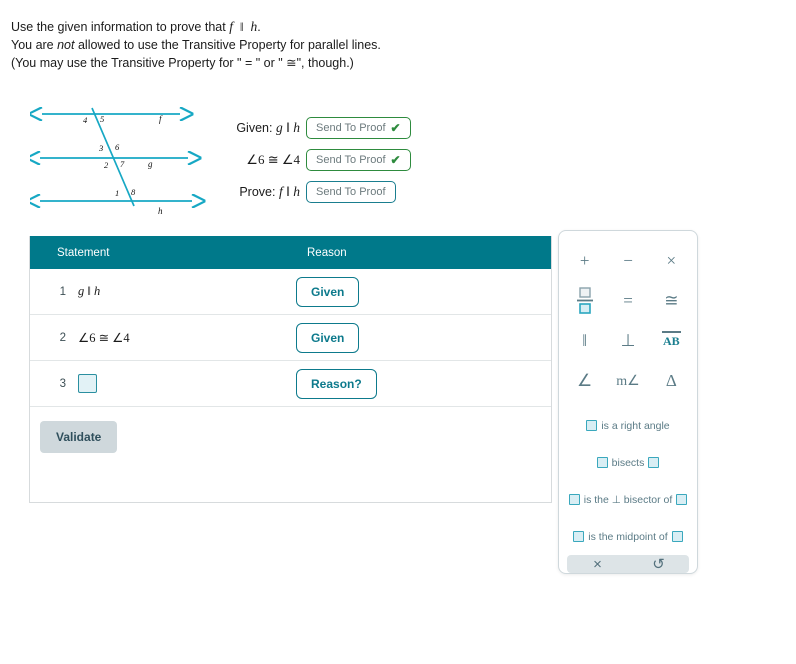 The height and width of the screenshot is (664, 796). What do you see at coordinates (150, 164) in the screenshot?
I see `line-g-label: g` at bounding box center [150, 164].